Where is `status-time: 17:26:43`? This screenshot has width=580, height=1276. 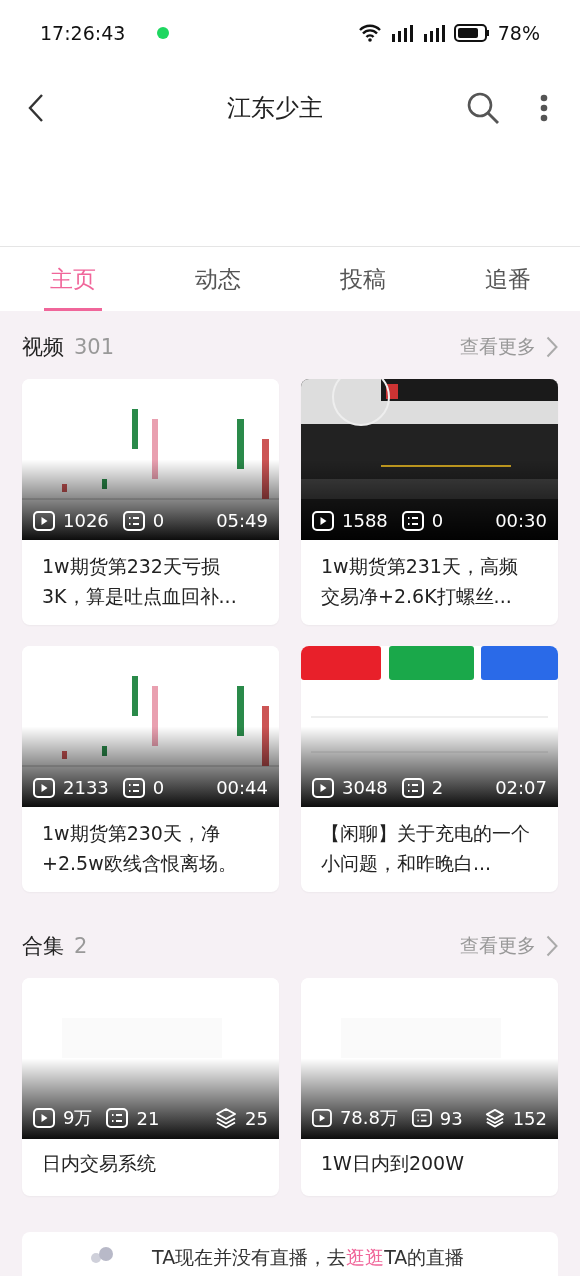 status-time: 17:26:43 is located at coordinates (83, 32).